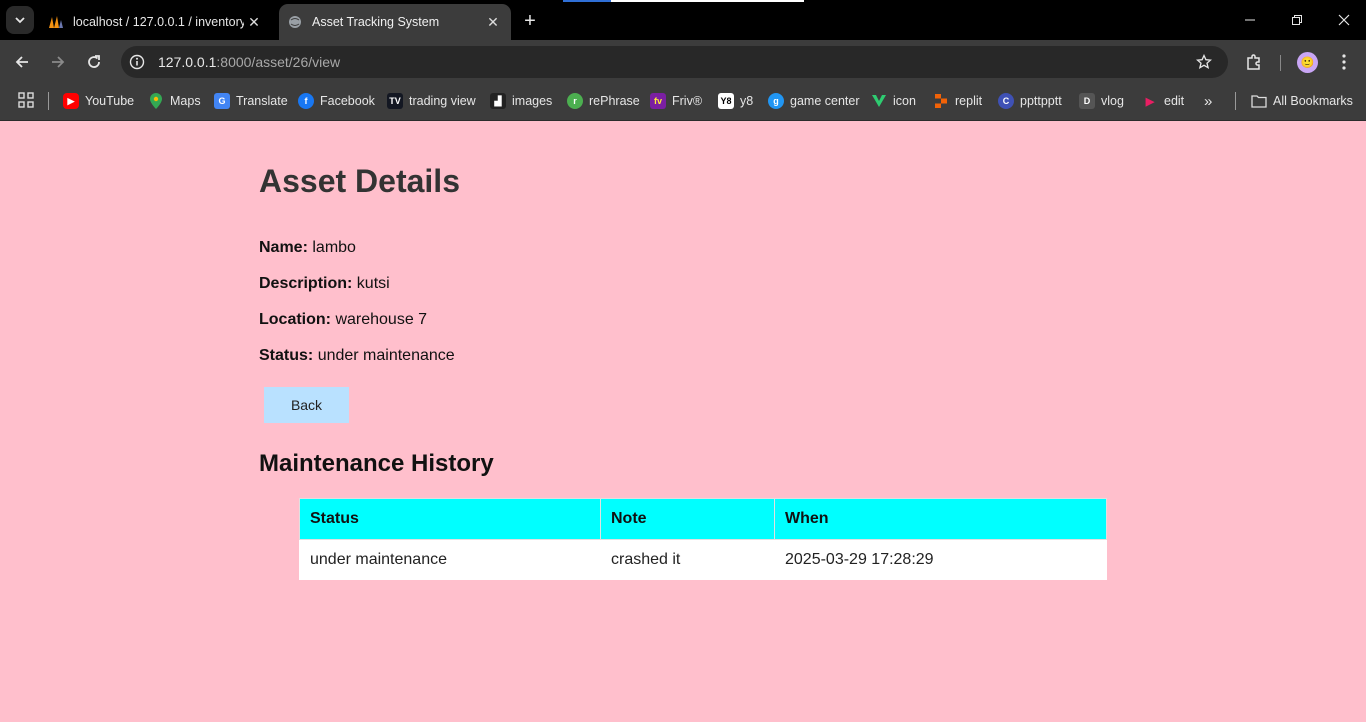  What do you see at coordinates (893, 101) in the screenshot?
I see `bookmark-icon: icon` at bounding box center [893, 101].